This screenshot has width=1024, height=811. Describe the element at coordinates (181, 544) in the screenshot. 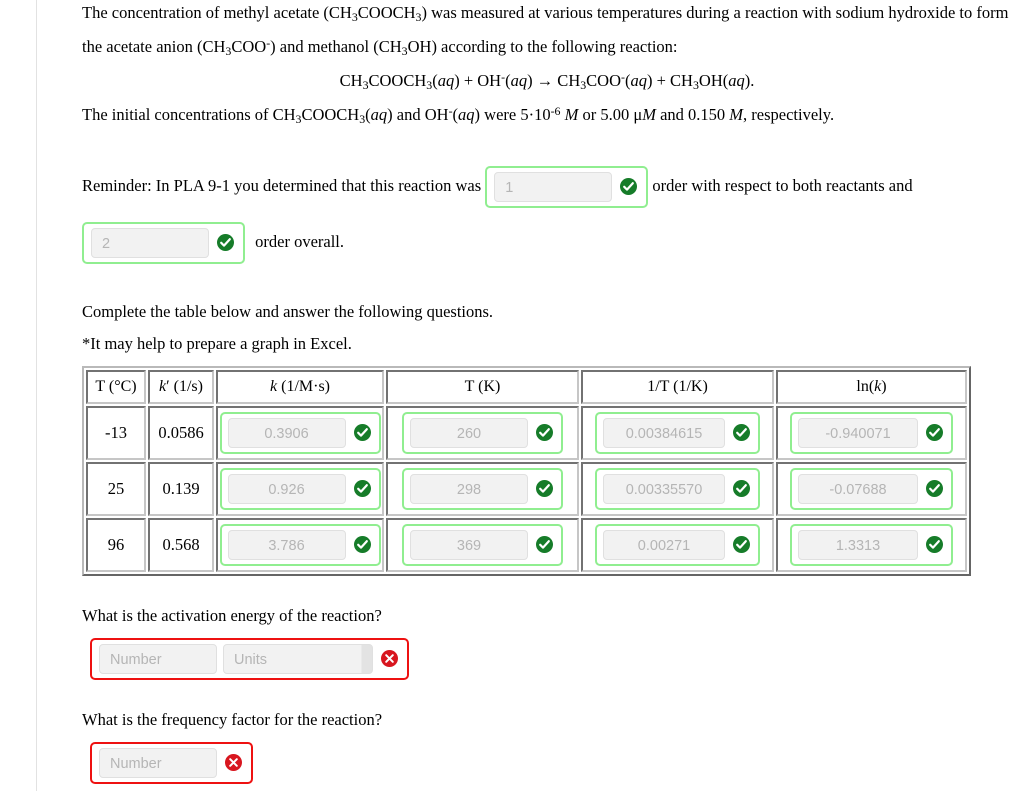

I see `cell-k-prime: 0.568` at that location.